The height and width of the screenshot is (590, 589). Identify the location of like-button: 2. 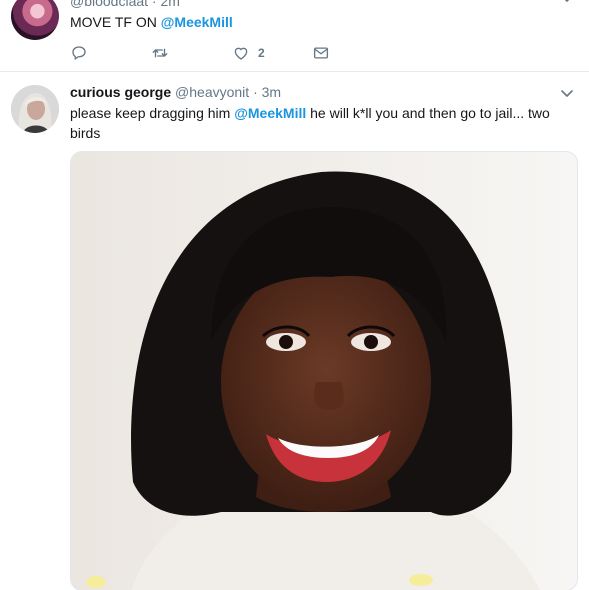
(248, 53).